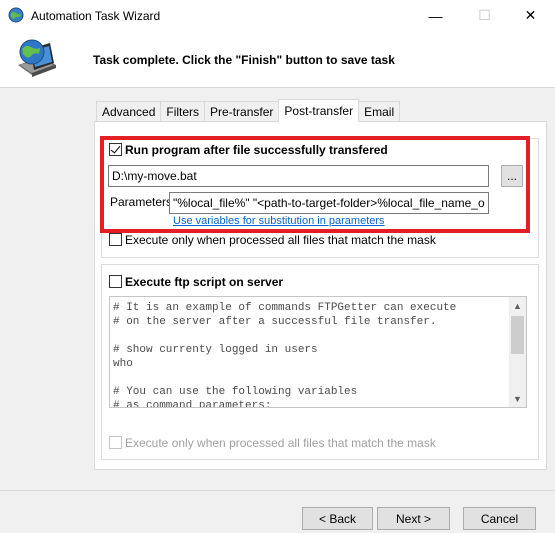  I want to click on ftp-execute-only-processed-checkbox, so click(115, 442).